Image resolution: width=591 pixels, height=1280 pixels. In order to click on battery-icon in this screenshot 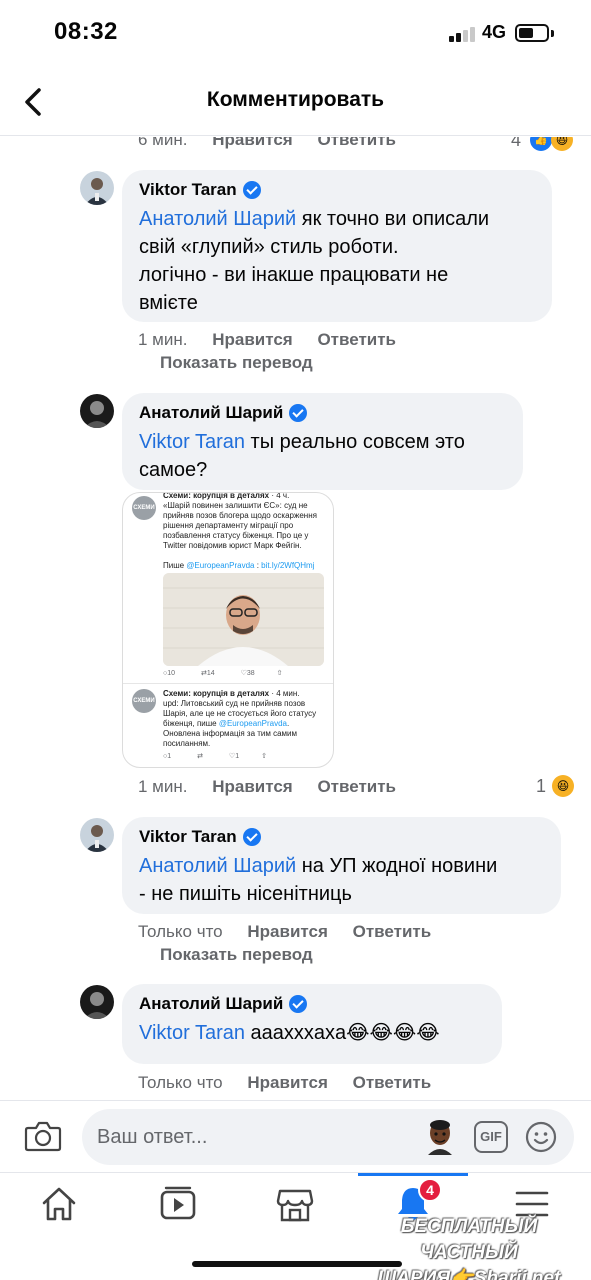, I will do `click(532, 33)`.